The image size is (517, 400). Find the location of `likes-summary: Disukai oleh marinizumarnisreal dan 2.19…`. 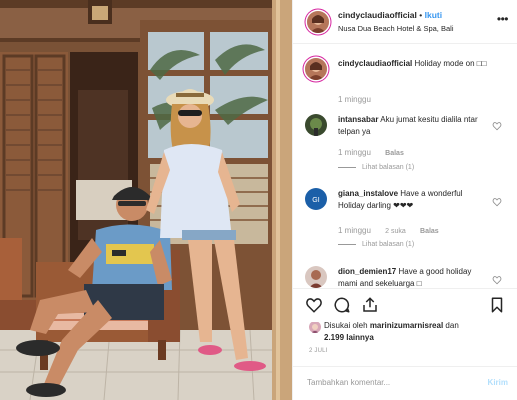

likes-summary: Disukai oleh marinizumarnisreal dan 2.19… is located at coordinates (405, 331).